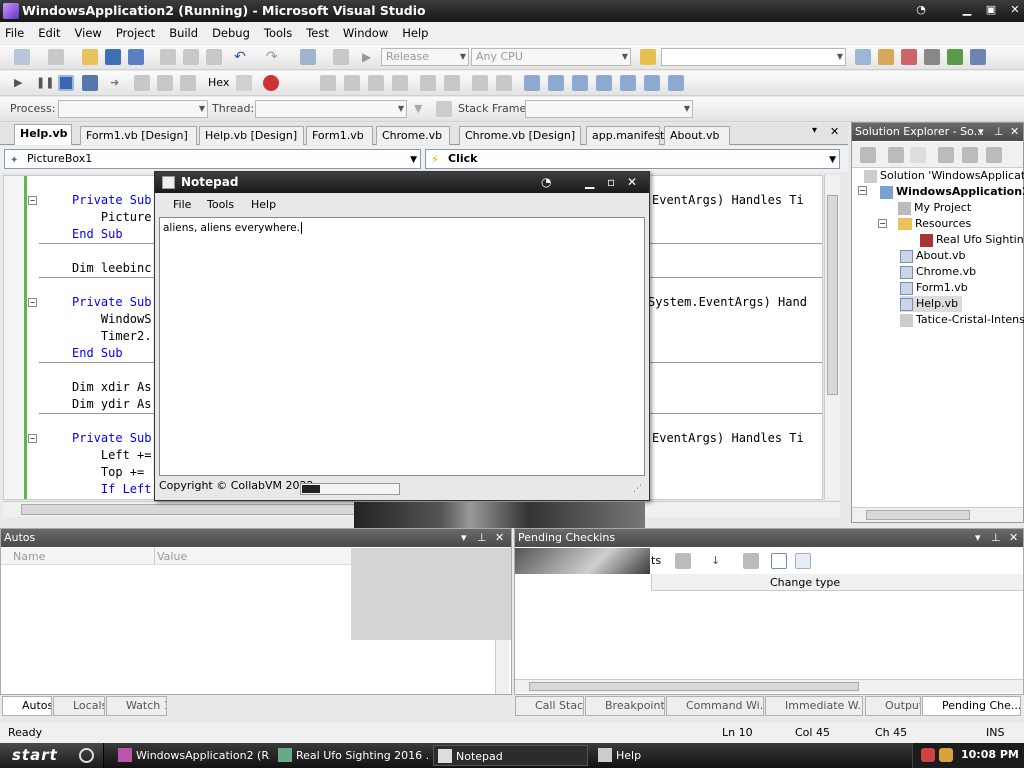  Describe the element at coordinates (604, 83) in the screenshot. I see `clear-bookmarks-icon` at that location.